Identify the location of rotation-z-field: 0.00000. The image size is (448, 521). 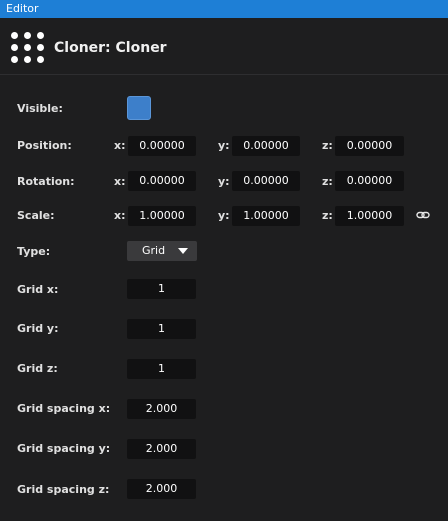
(369, 181).